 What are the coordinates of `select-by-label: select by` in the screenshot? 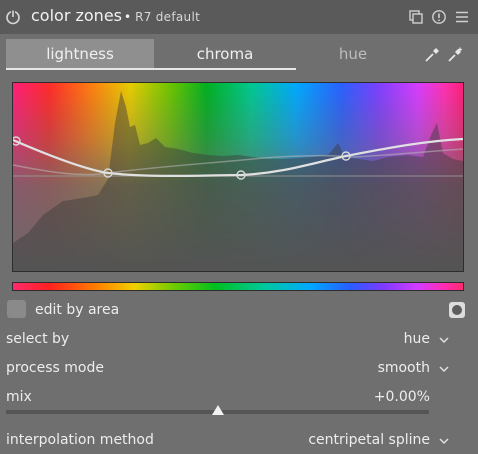 It's located at (38, 339).